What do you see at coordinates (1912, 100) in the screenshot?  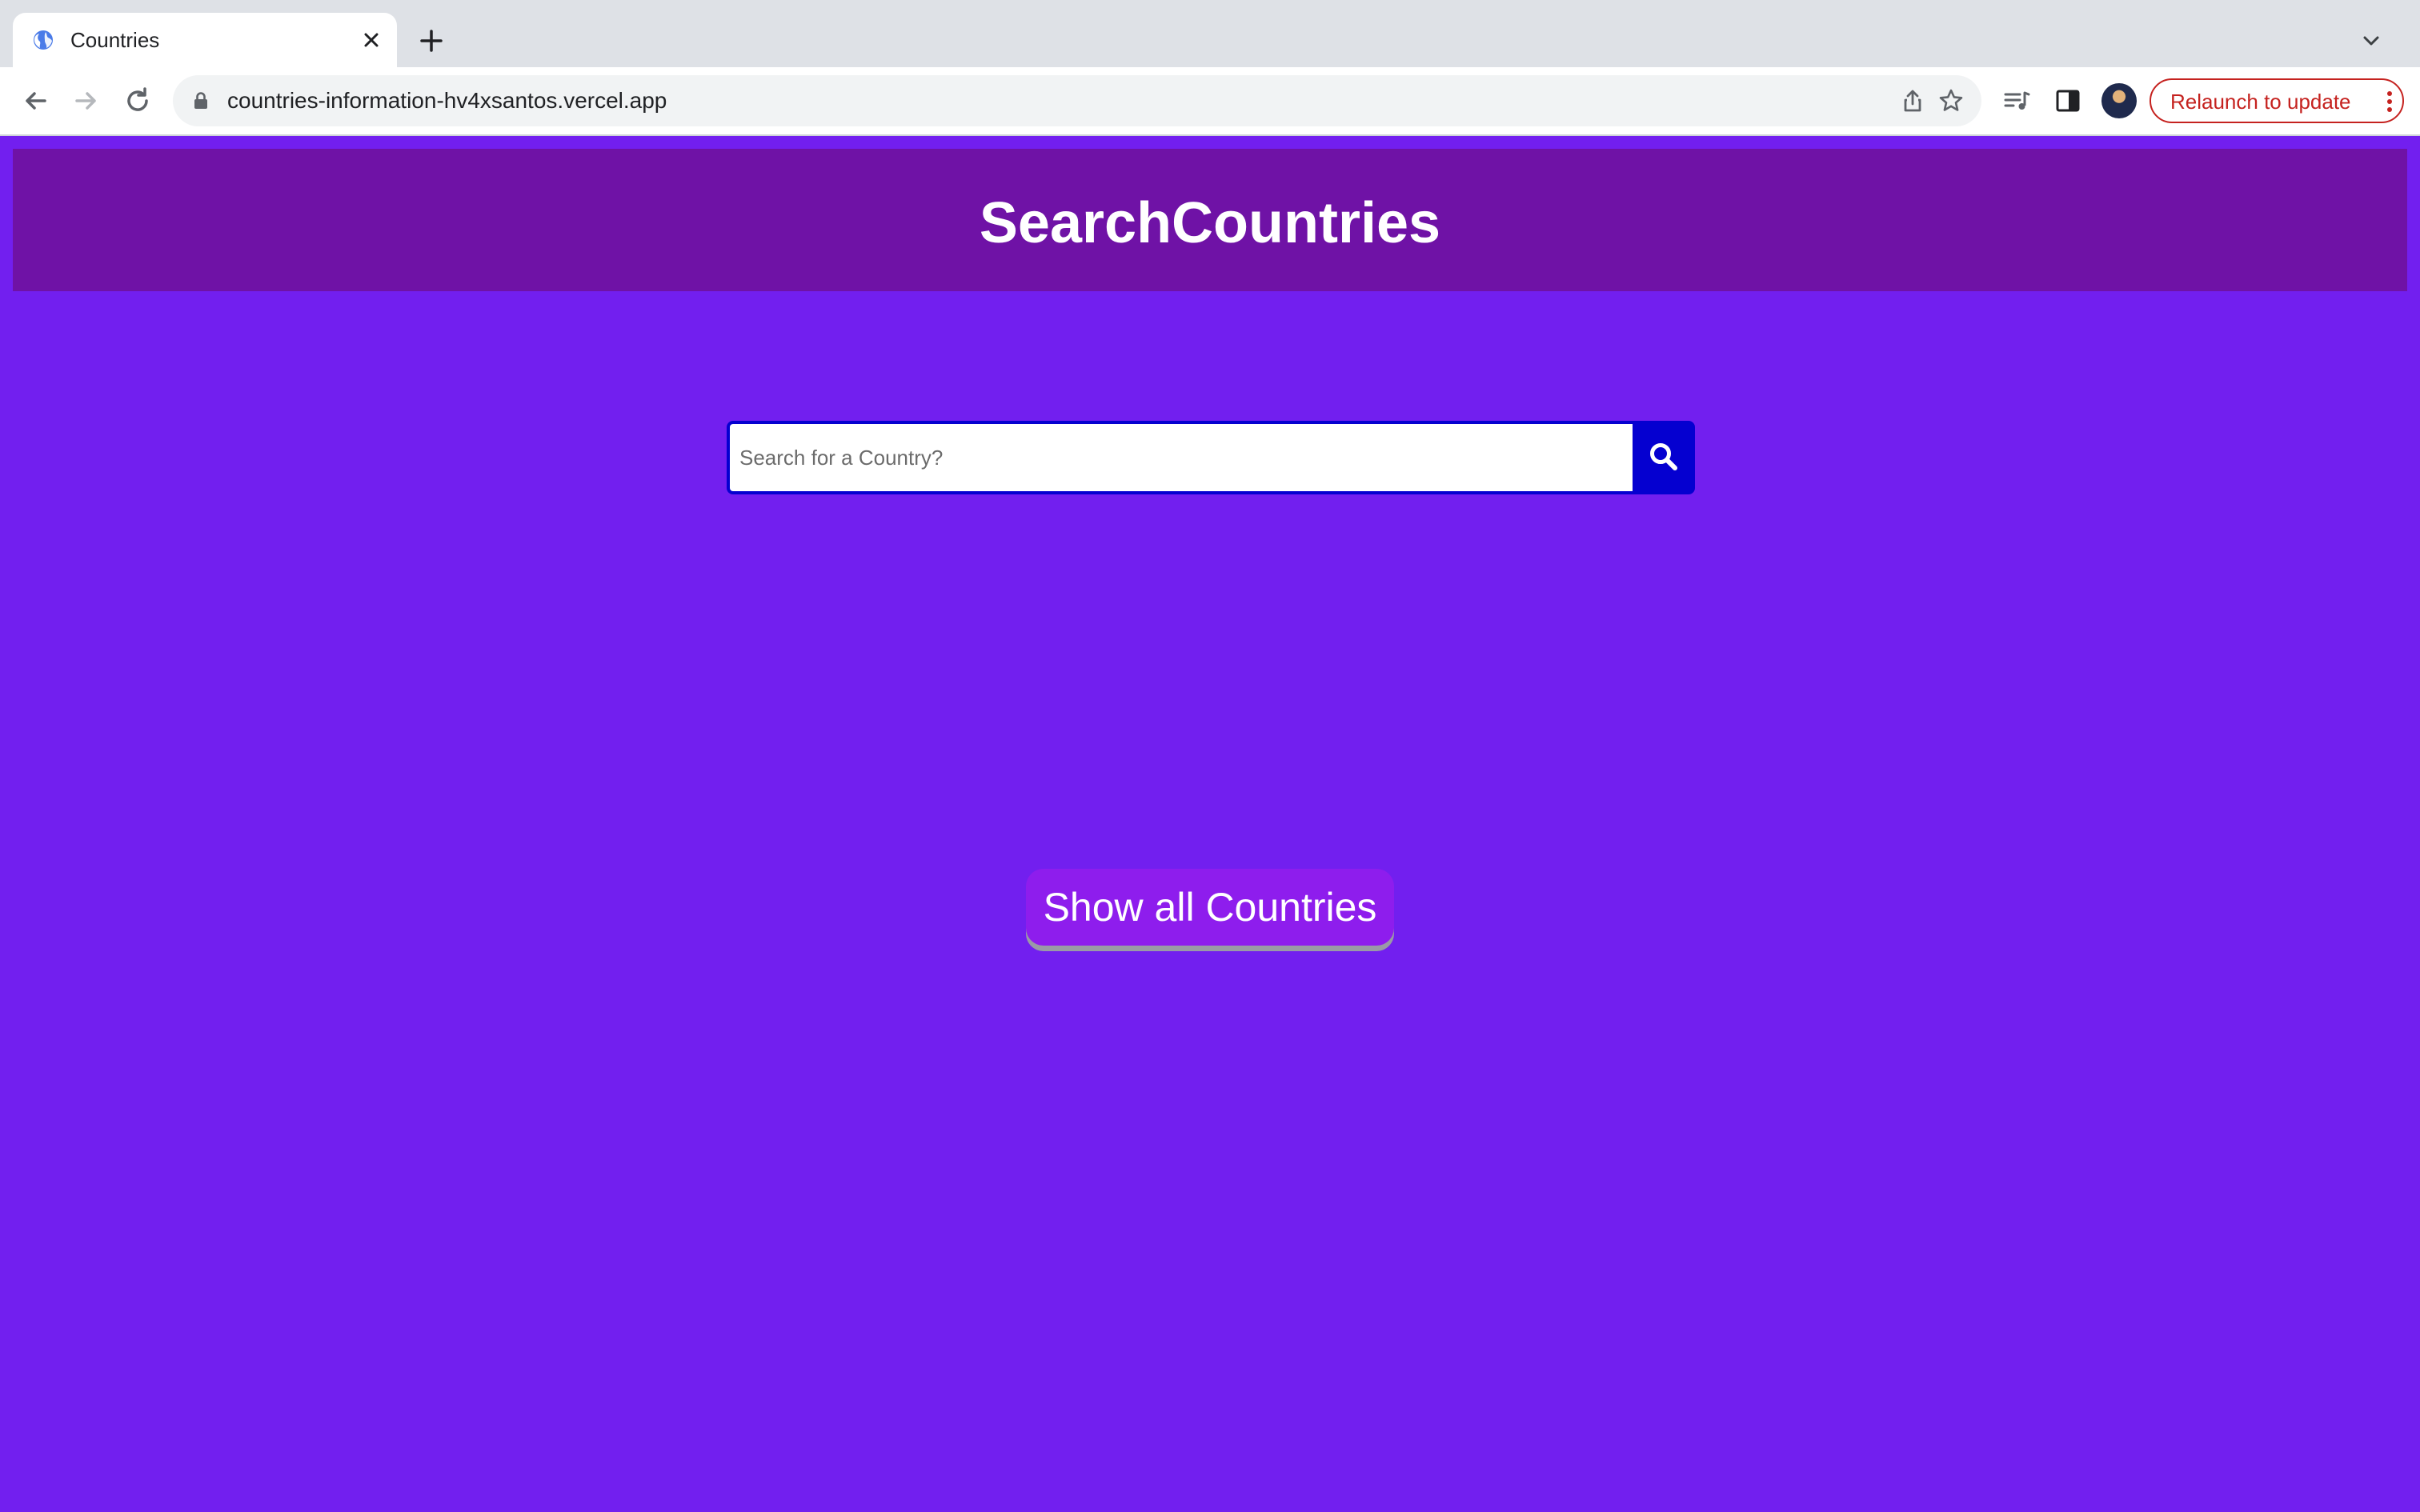 I see `share-icon` at bounding box center [1912, 100].